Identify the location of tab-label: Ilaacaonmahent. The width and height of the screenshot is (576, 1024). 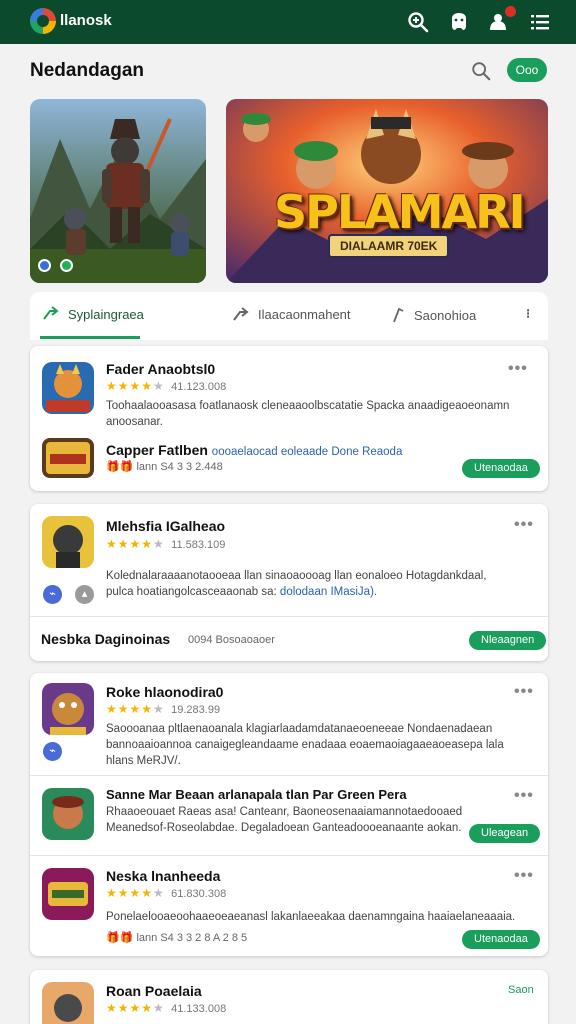
(304, 314).